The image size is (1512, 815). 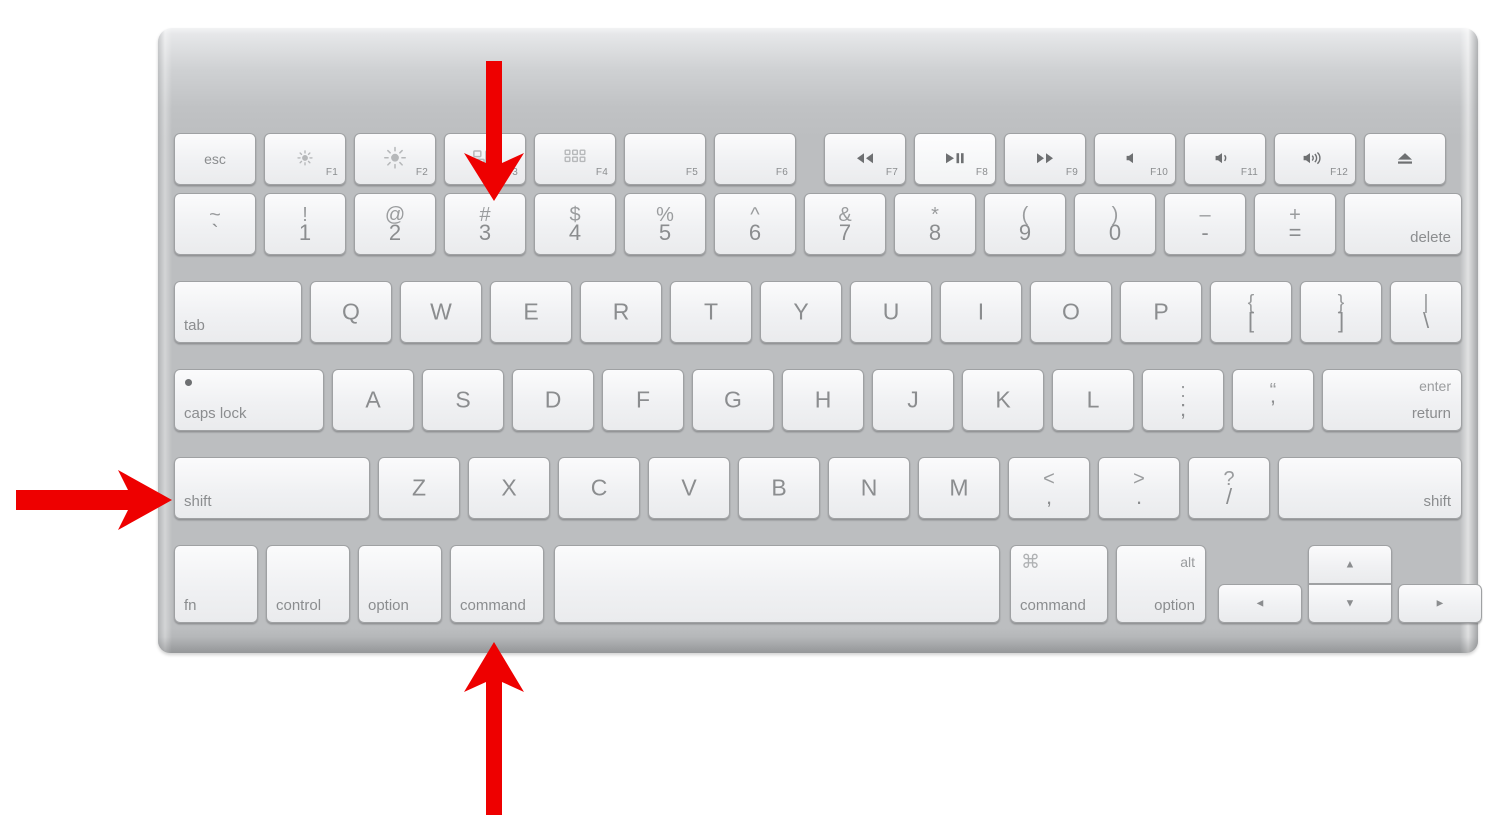 I want to click on key-9: ( 9, so click(x=1025, y=224).